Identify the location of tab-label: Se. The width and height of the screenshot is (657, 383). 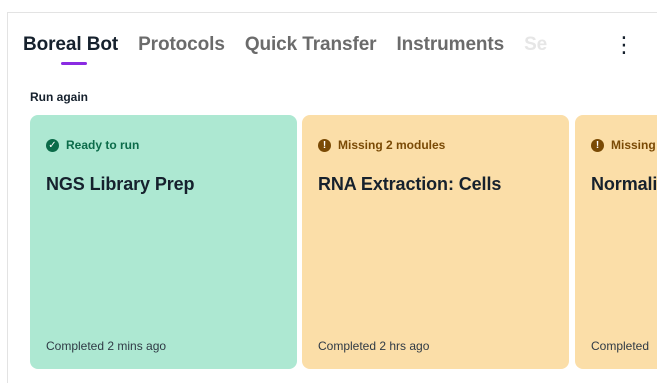
(536, 44).